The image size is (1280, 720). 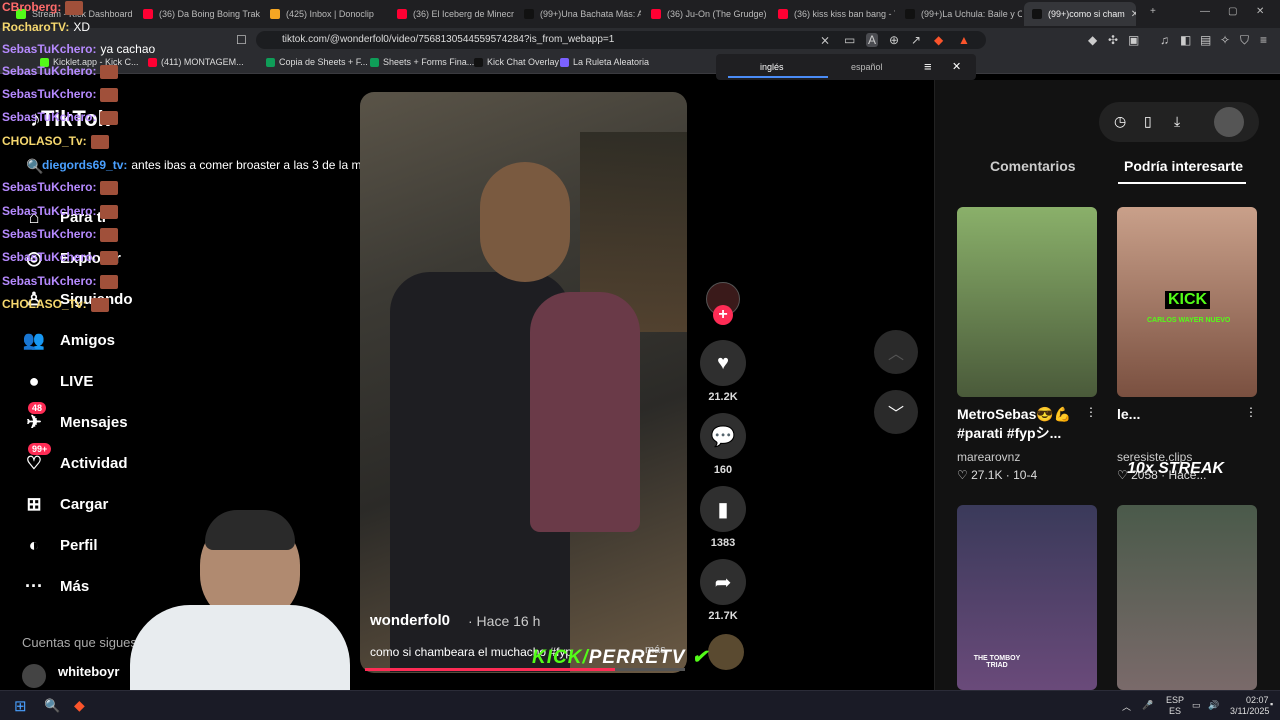 What do you see at coordinates (36, 27) in the screenshot?
I see `chat-username: RocharoTV:` at bounding box center [36, 27].